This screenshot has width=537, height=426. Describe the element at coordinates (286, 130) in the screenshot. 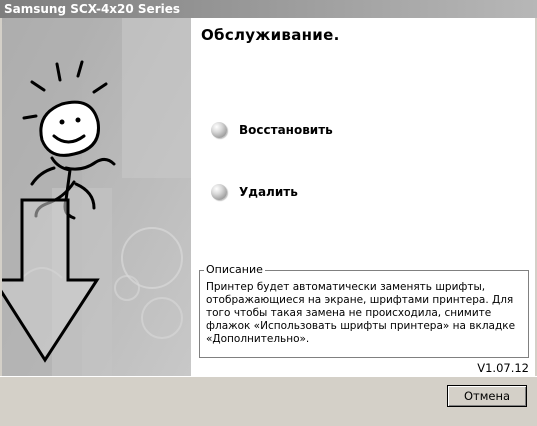

I see `repair-option-label: Восстановить` at that location.